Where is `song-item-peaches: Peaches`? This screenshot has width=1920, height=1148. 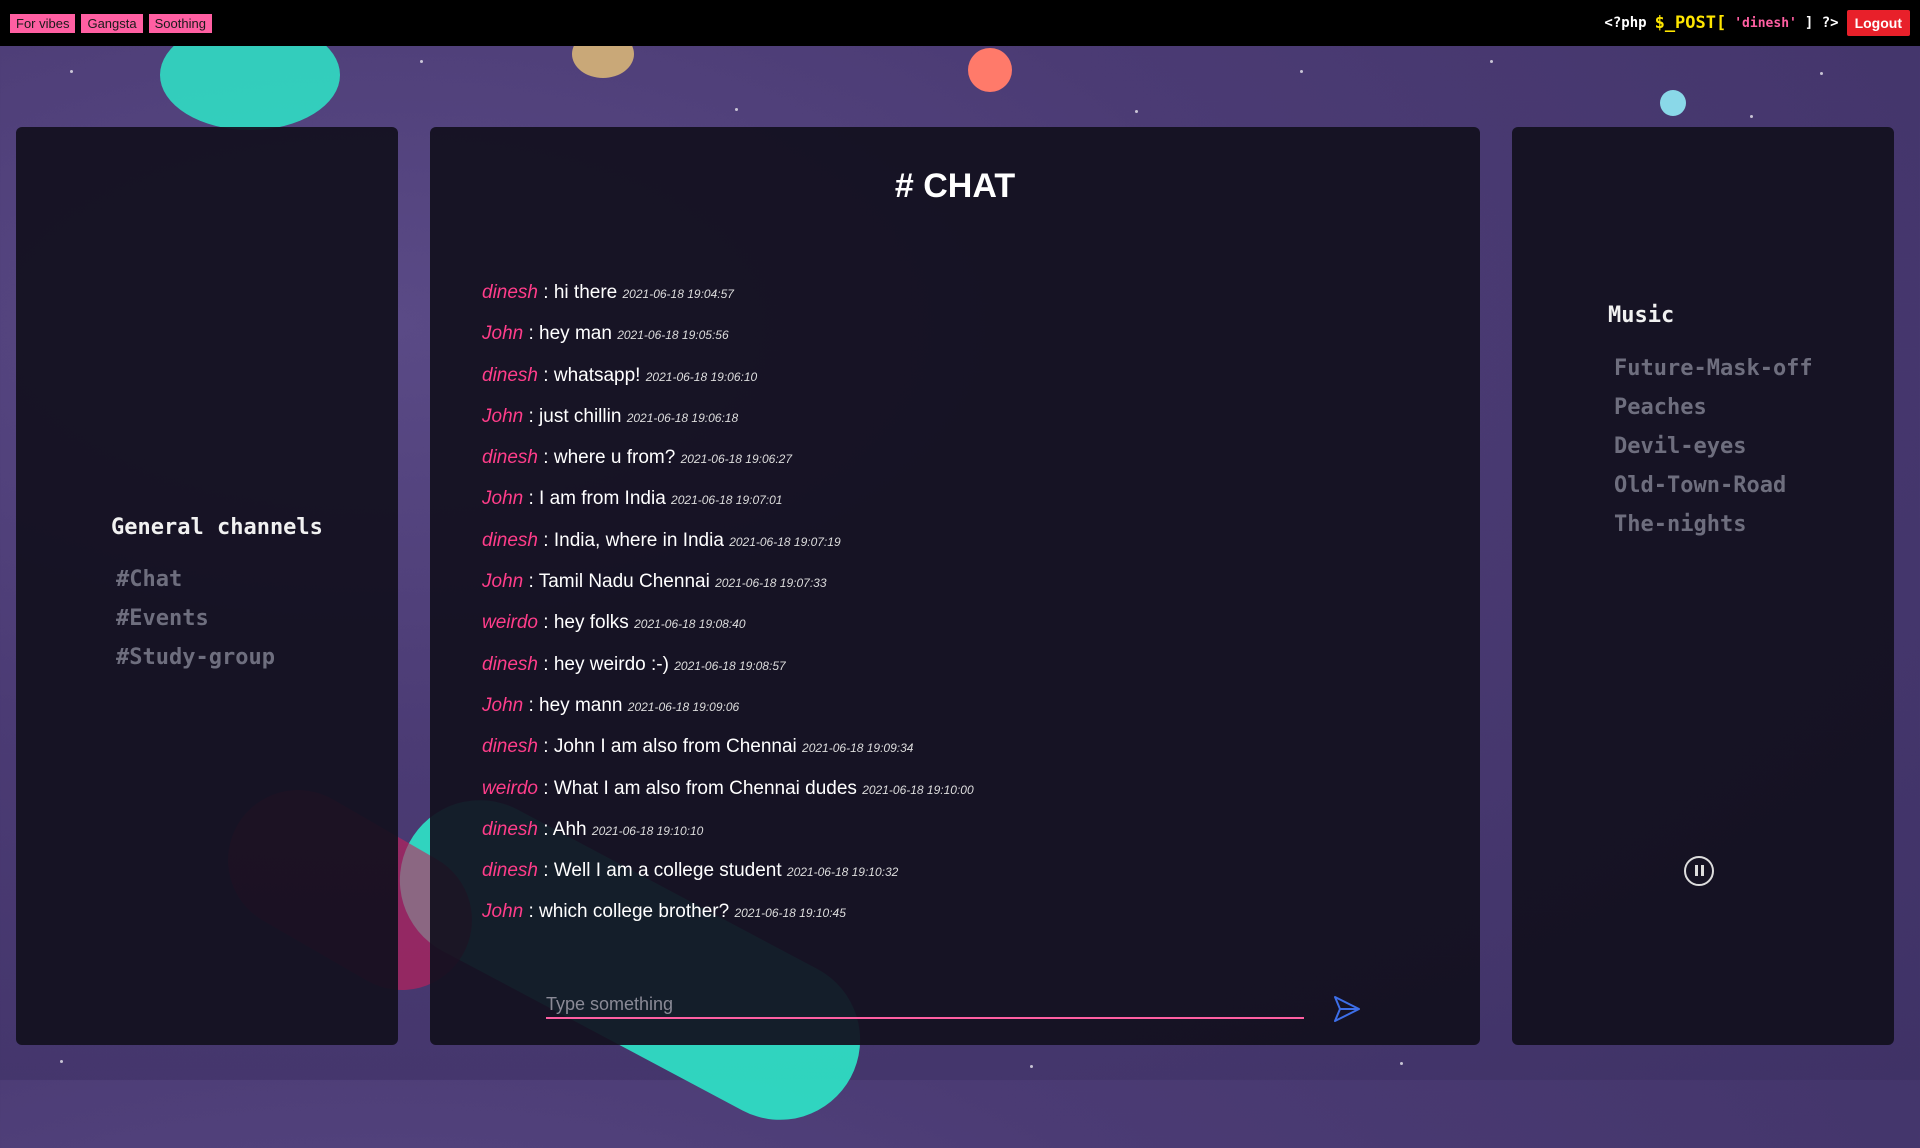 song-item-peaches: Peaches is located at coordinates (1713, 414).